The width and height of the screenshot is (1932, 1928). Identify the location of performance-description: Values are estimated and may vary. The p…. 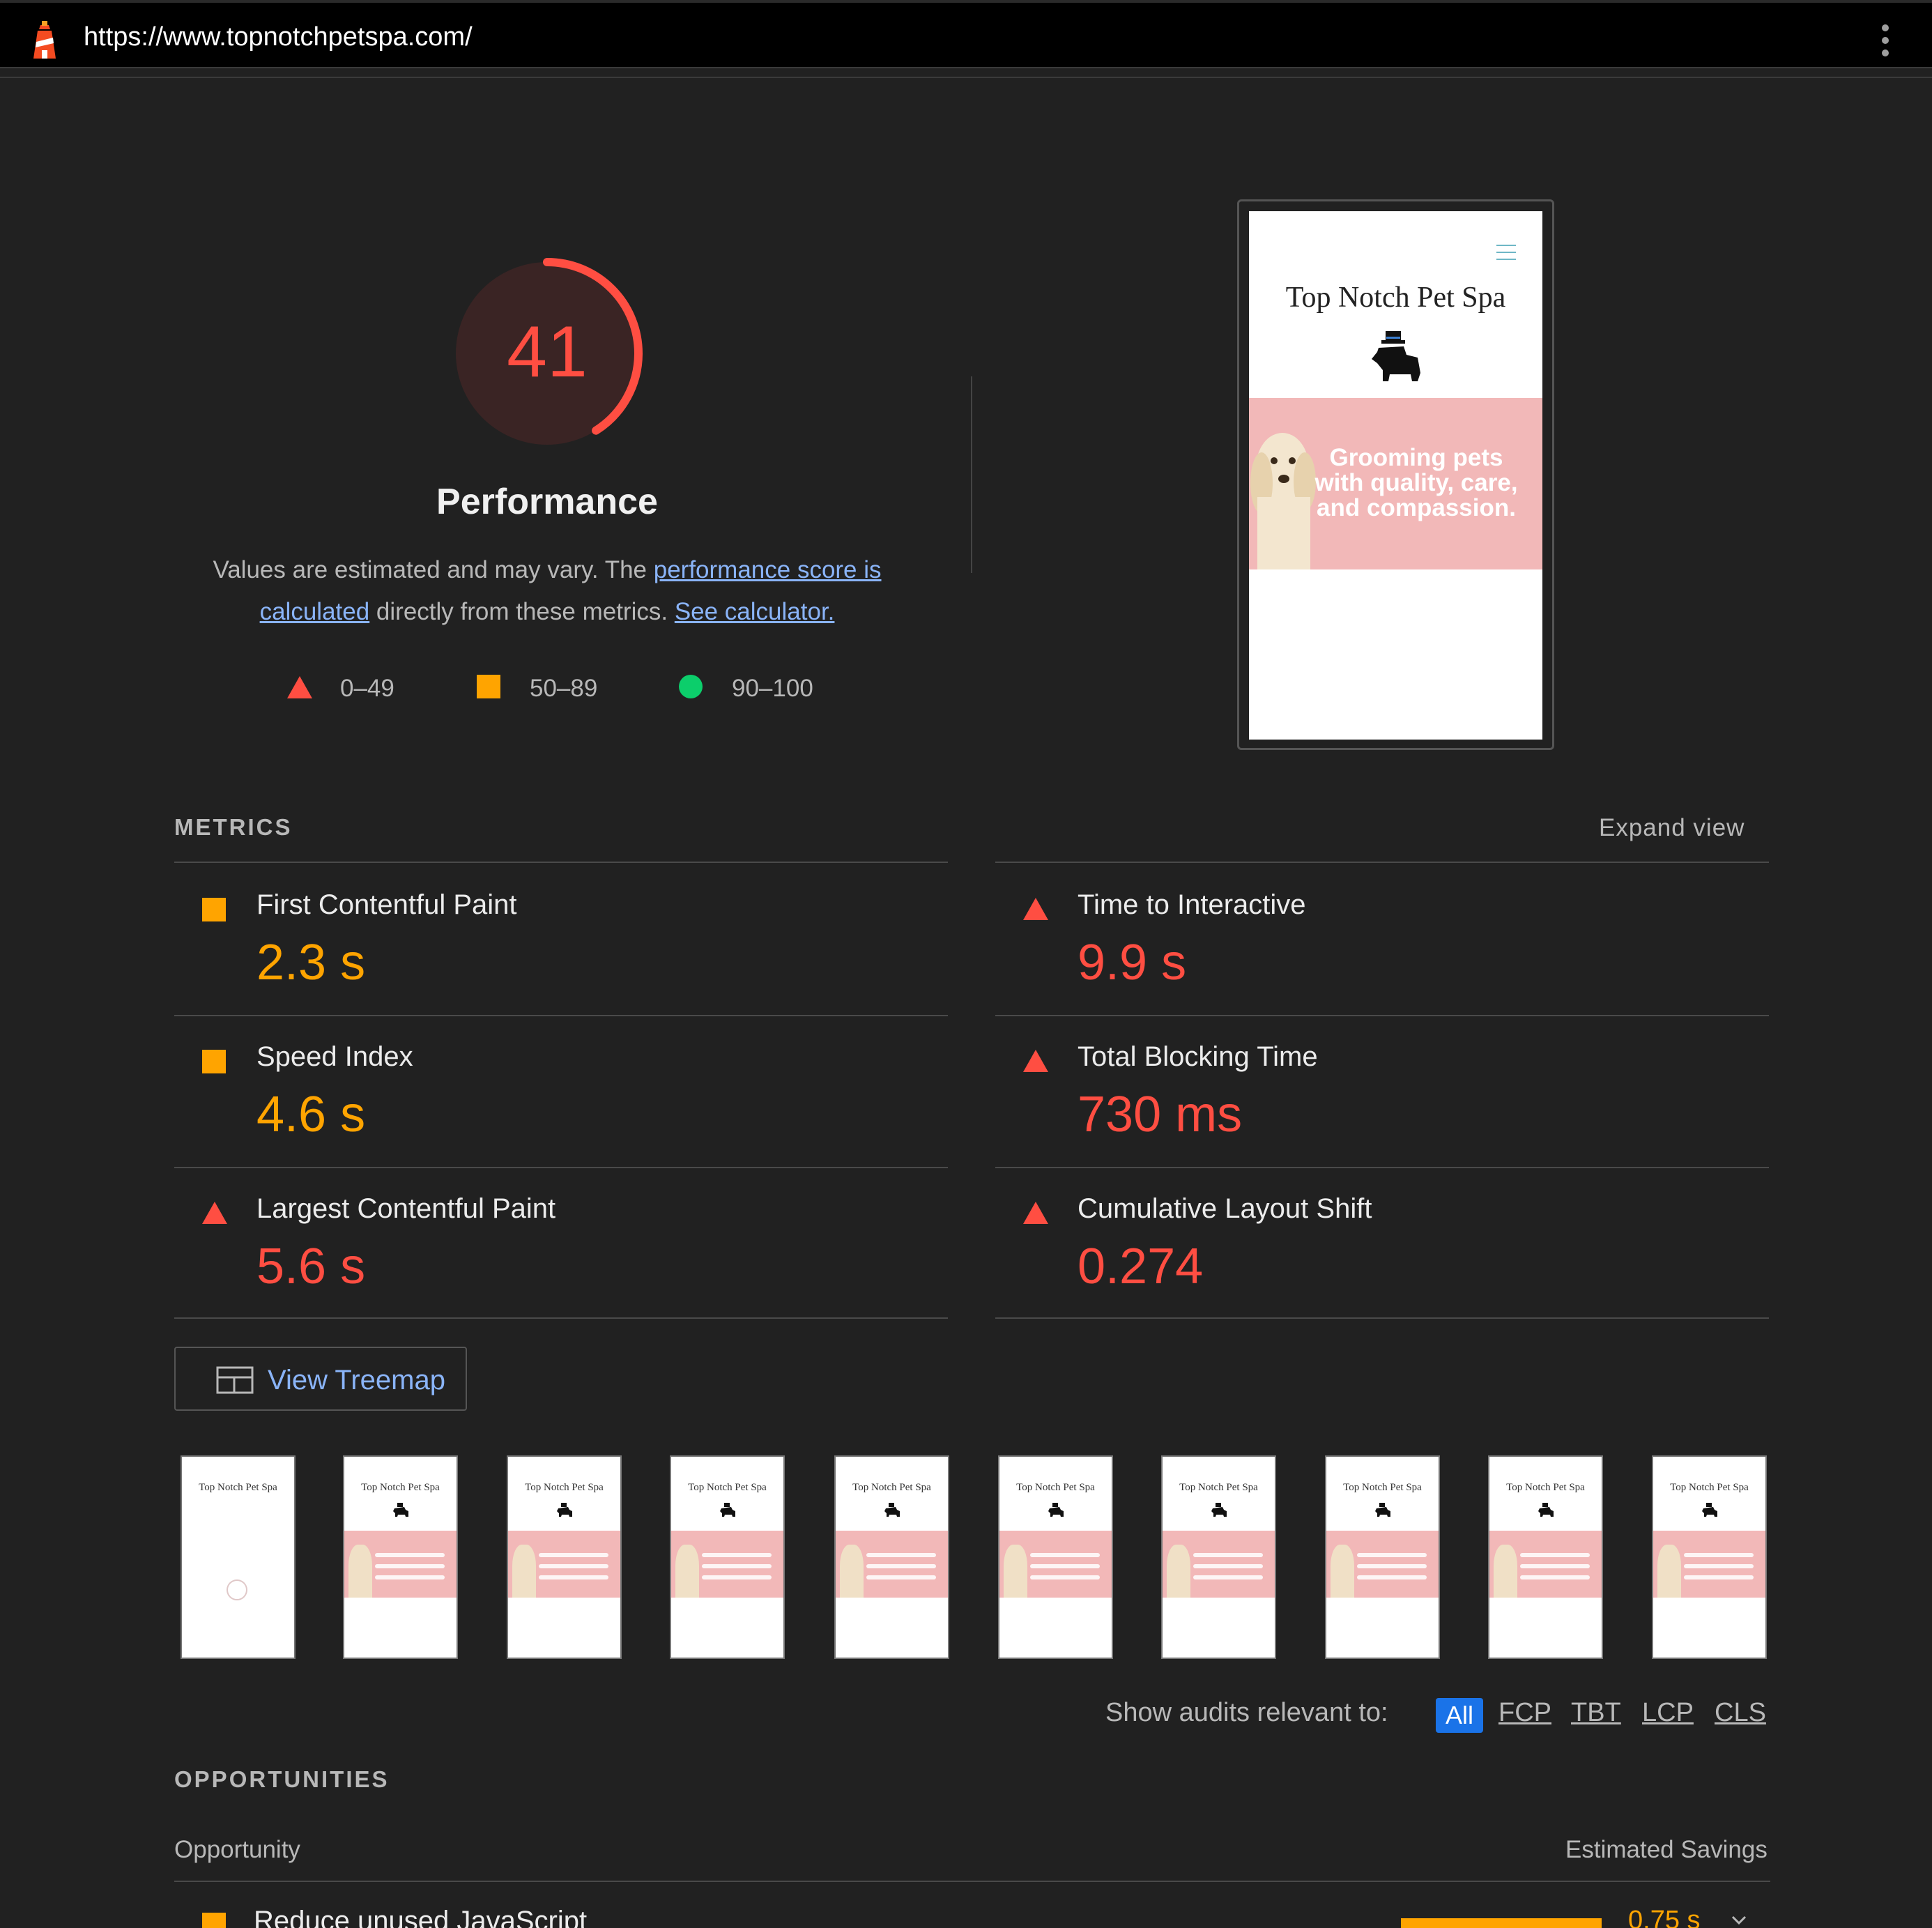
(547, 591).